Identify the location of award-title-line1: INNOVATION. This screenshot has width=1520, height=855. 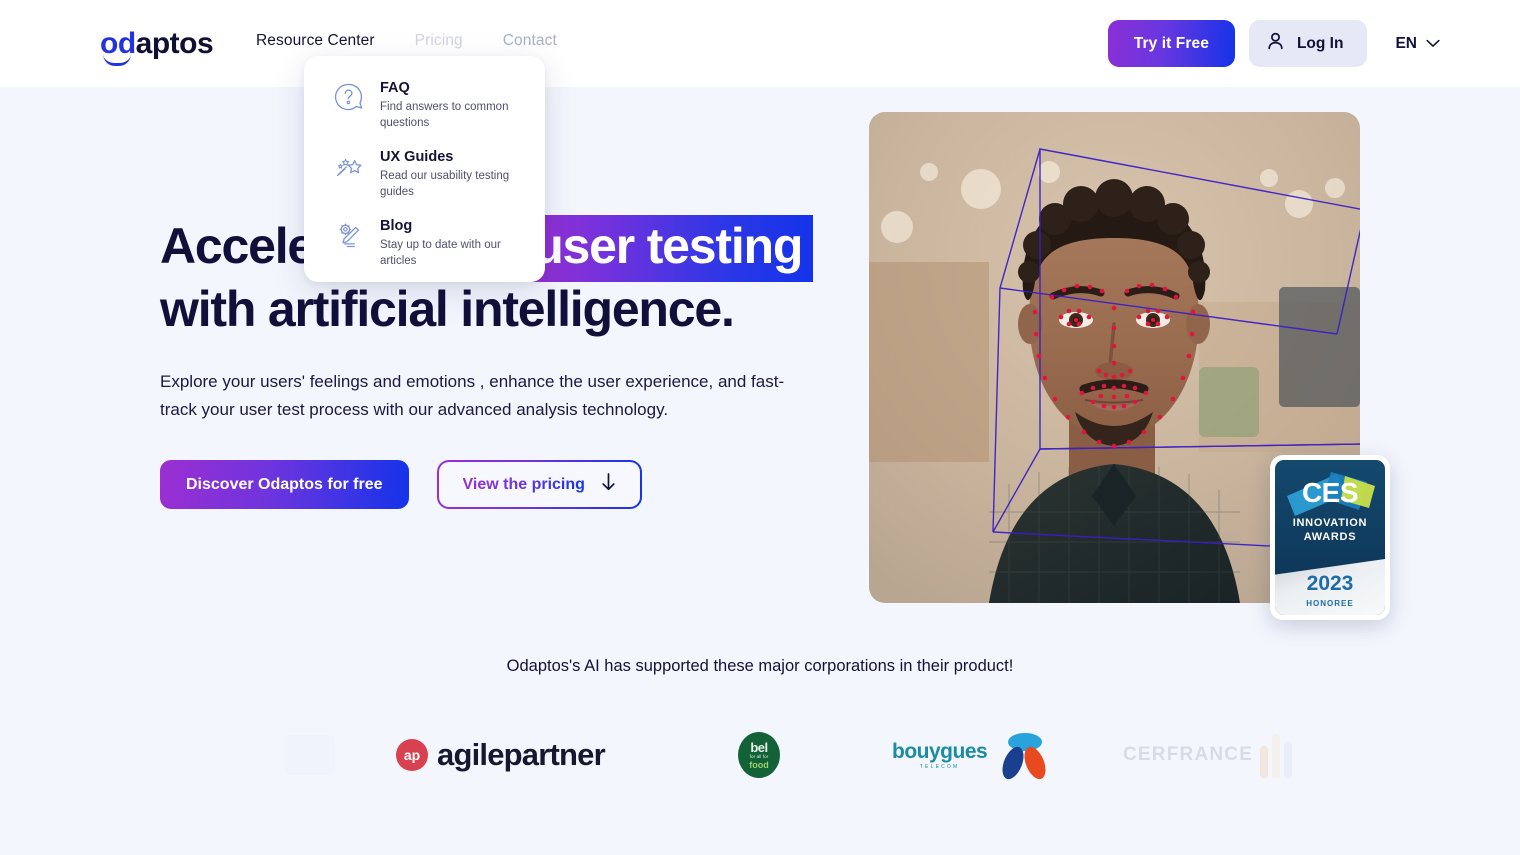
(1330, 523).